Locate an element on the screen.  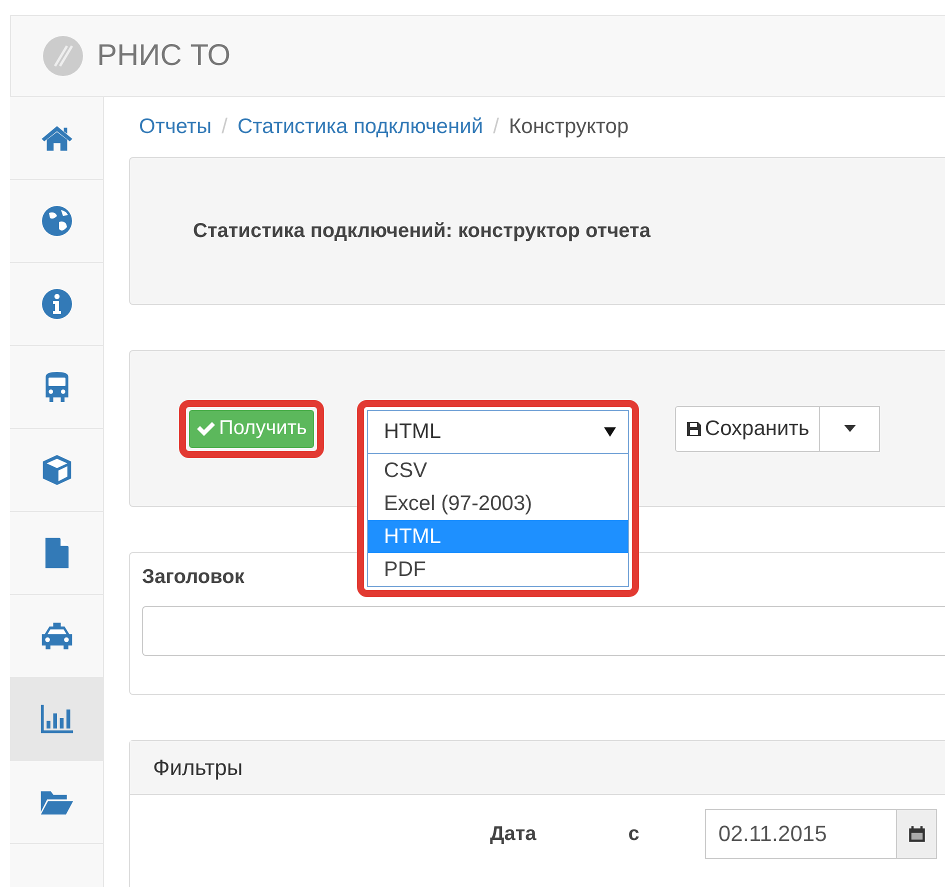
taxi-icon is located at coordinates (57, 636).